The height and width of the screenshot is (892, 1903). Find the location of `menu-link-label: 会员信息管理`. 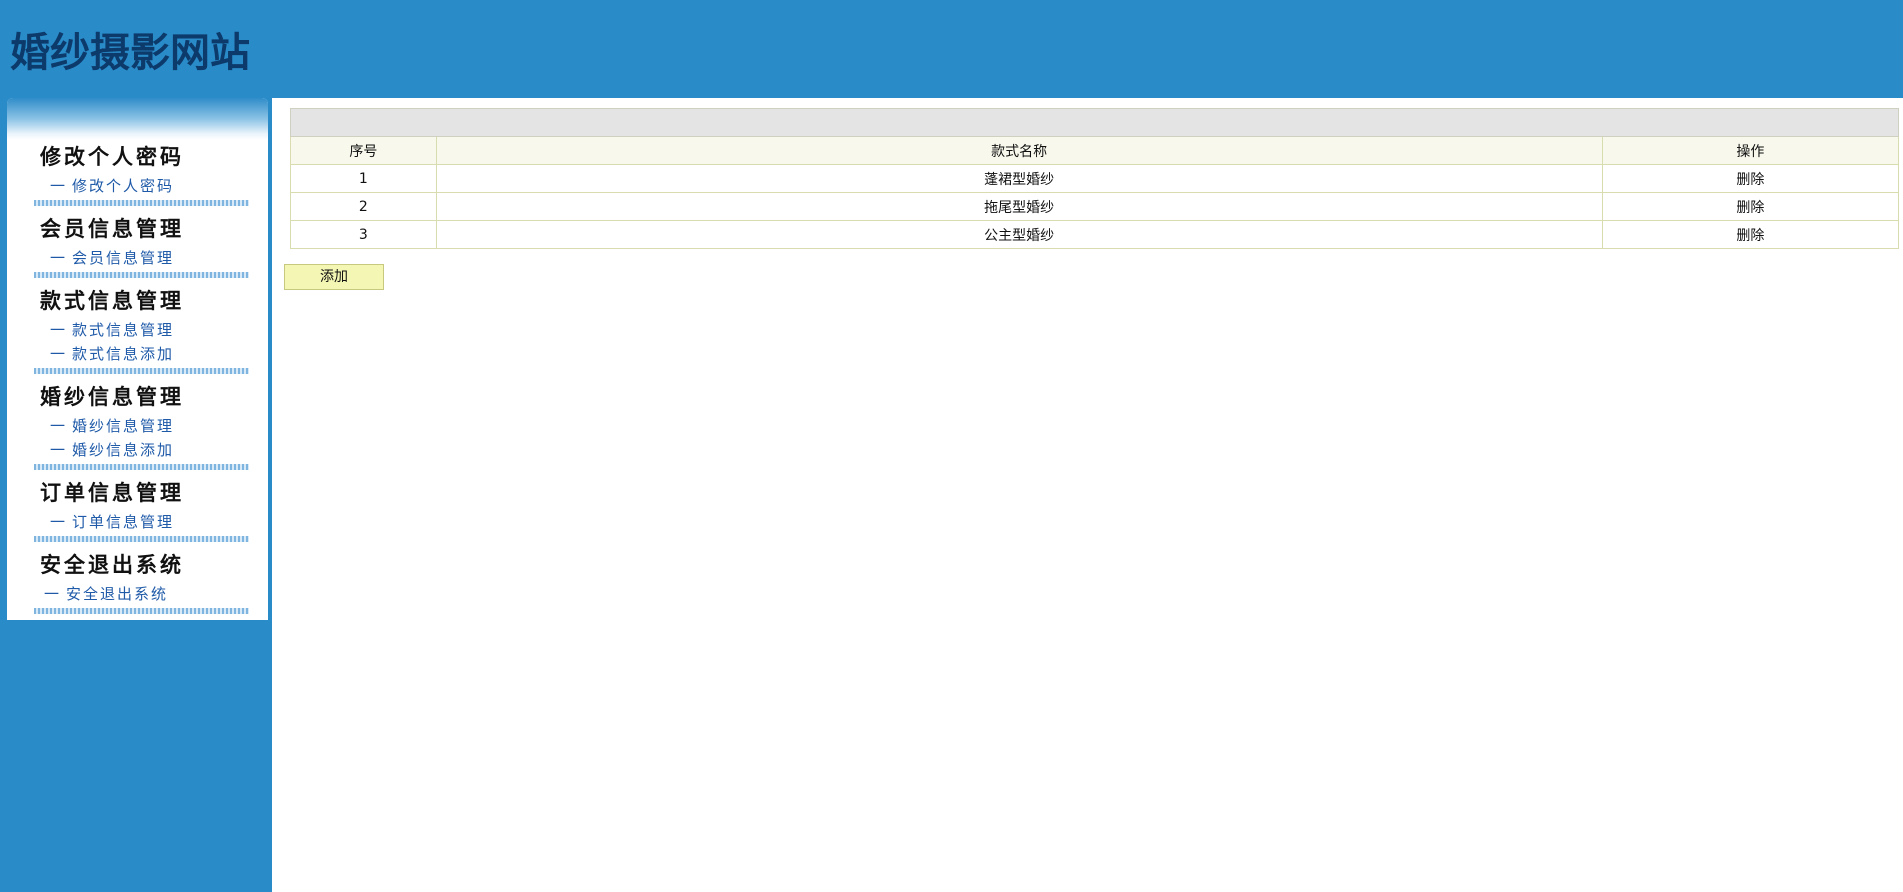

menu-link-label: 会员信息管理 is located at coordinates (123, 258).